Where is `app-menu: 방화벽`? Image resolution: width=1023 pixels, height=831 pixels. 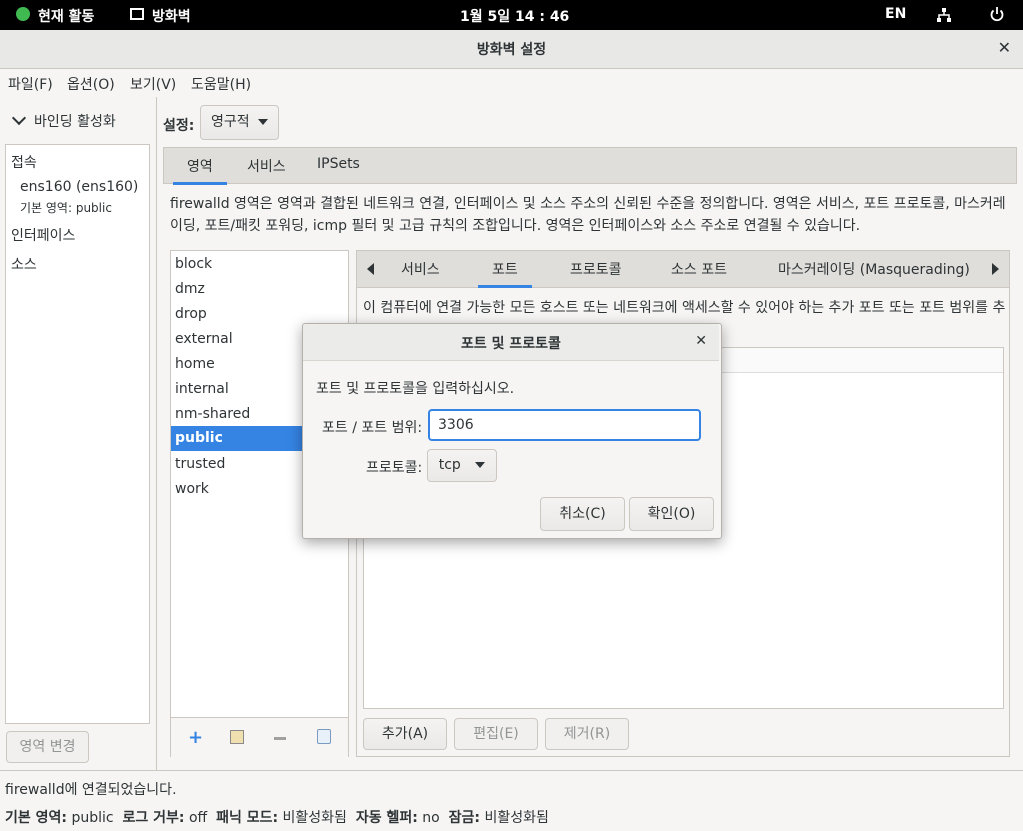
app-menu: 방화벽 is located at coordinates (171, 16).